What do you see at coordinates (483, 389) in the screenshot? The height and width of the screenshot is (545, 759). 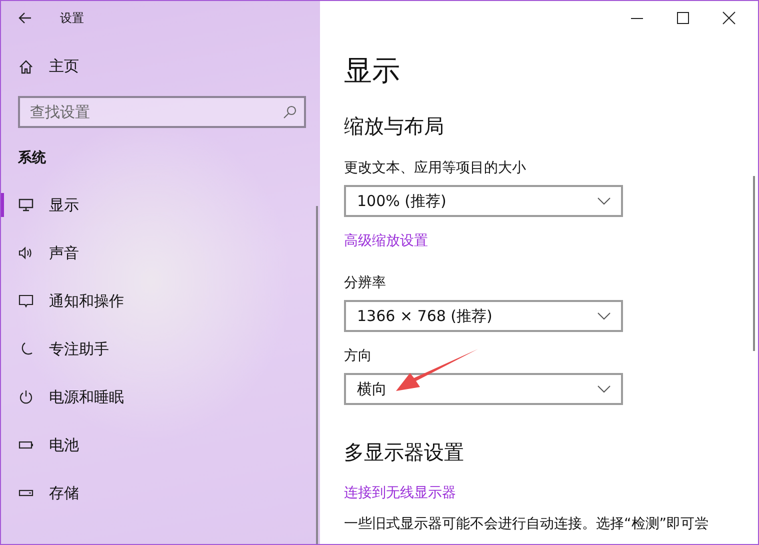 I see `dropdown: 横向` at bounding box center [483, 389].